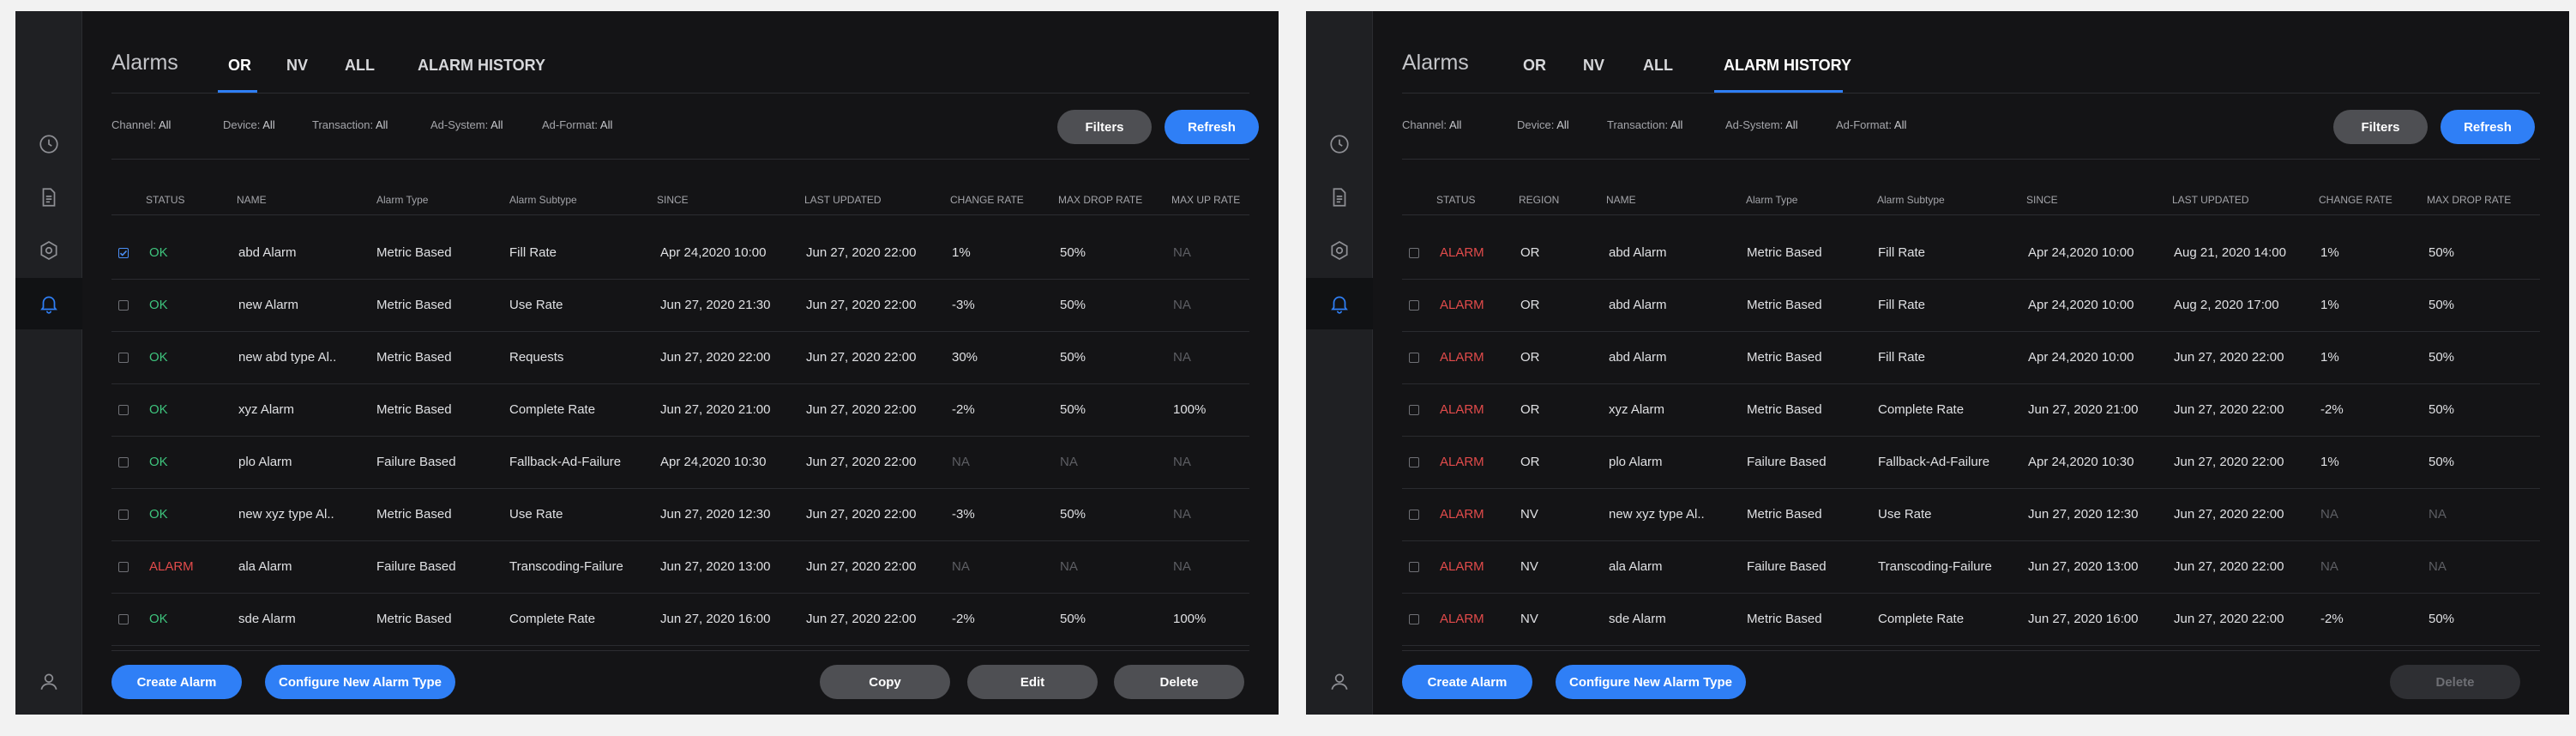 The width and height of the screenshot is (2576, 736). I want to click on row-since: Apr 24,2020 10:00, so click(714, 252).